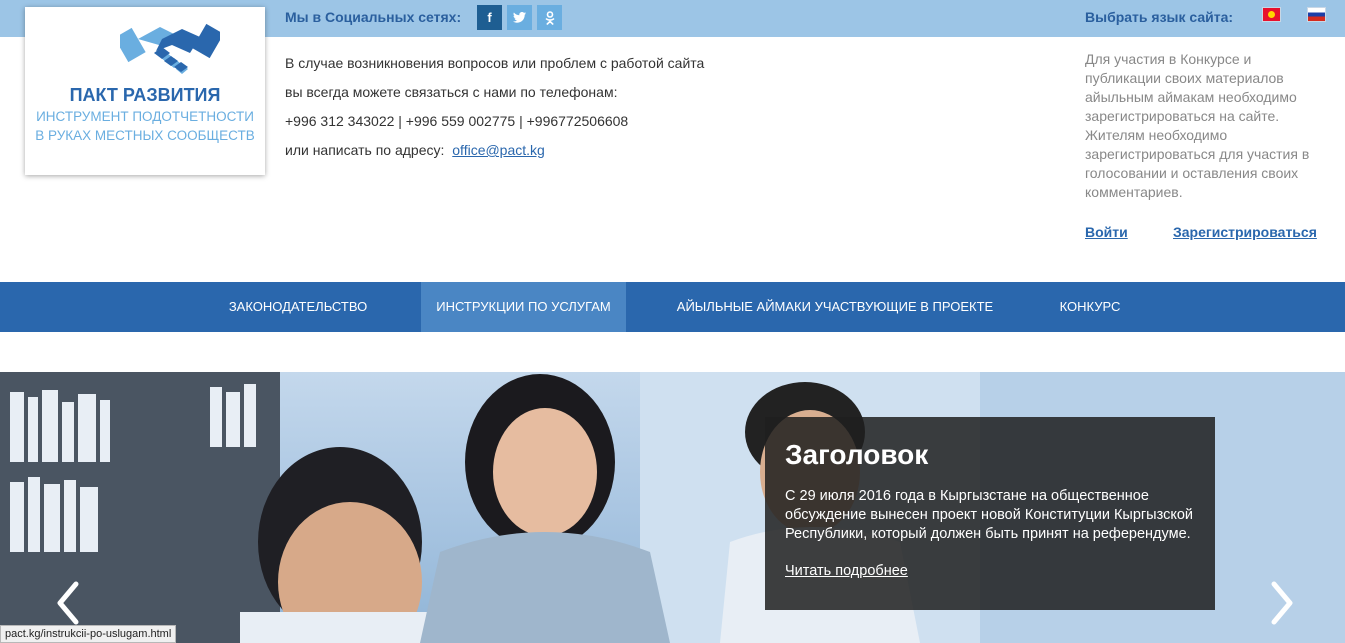  What do you see at coordinates (1245, 232) in the screenshot?
I see `register-link: Зарегистрироваться` at bounding box center [1245, 232].